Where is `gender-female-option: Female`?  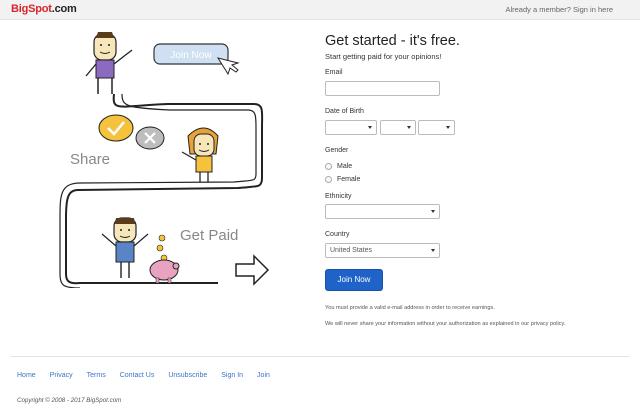
gender-female-option: Female is located at coordinates (342, 179).